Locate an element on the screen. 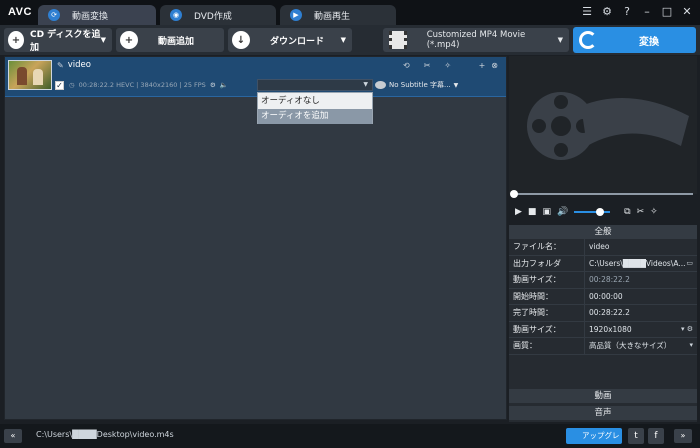 This screenshot has width=700, height=448. file-name: ✎ video is located at coordinates (74, 65).